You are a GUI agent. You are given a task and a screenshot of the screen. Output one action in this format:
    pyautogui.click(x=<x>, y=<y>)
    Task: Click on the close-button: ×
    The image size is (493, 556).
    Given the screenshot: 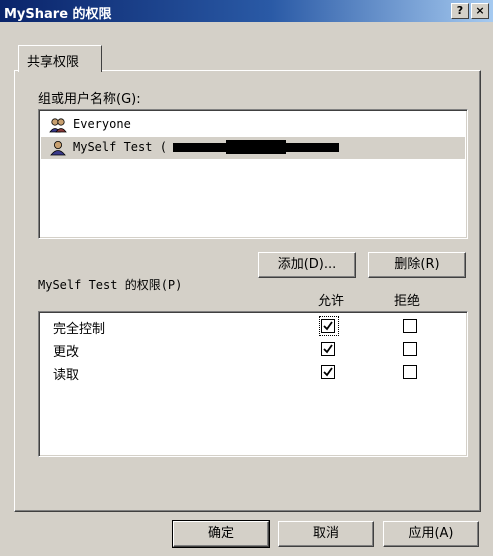 What is the action you would take?
    pyautogui.click(x=480, y=11)
    